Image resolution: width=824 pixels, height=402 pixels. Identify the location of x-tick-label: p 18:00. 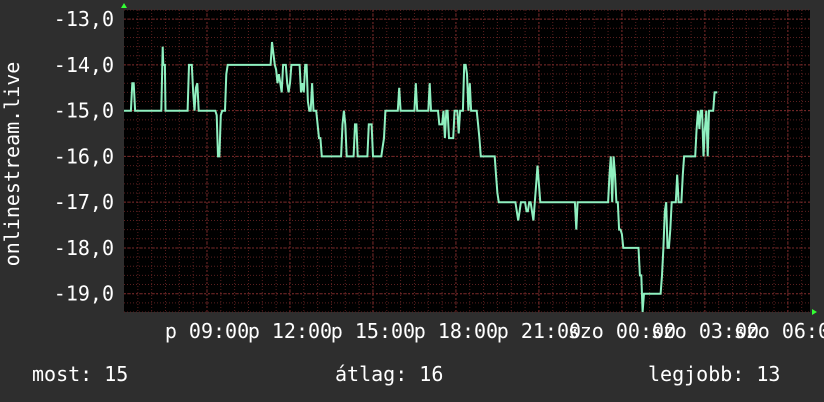
(456, 331).